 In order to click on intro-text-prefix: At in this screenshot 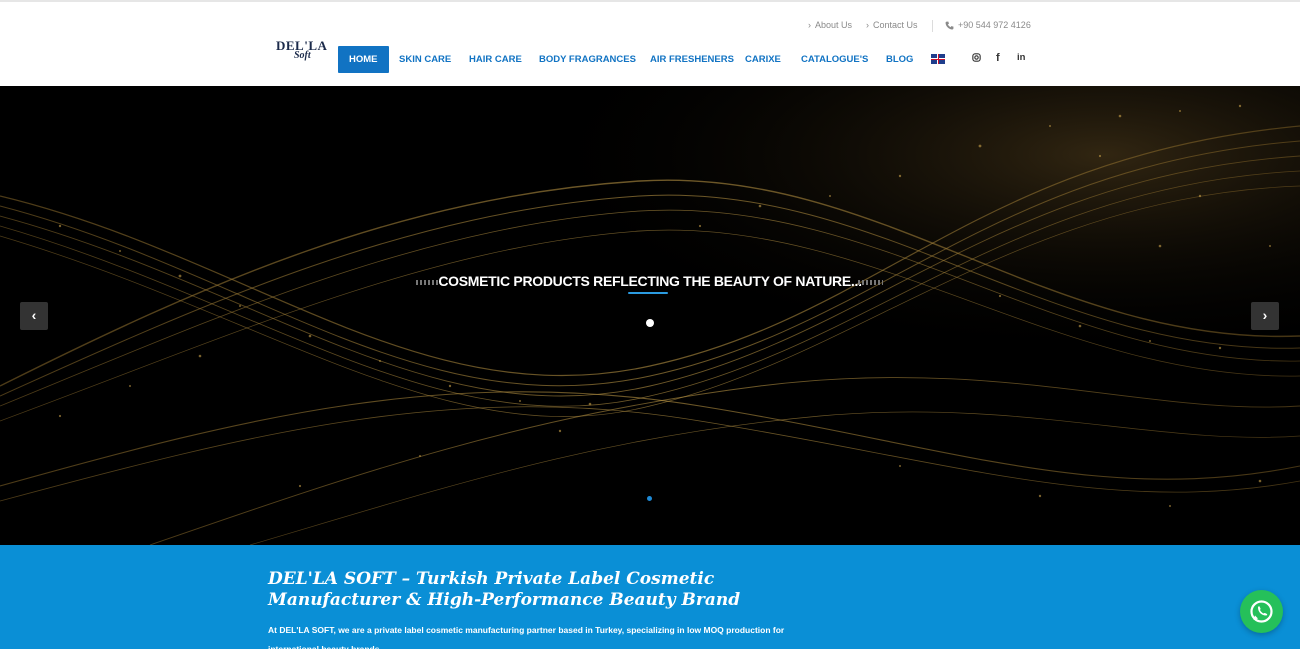, I will do `click(274, 630)`.